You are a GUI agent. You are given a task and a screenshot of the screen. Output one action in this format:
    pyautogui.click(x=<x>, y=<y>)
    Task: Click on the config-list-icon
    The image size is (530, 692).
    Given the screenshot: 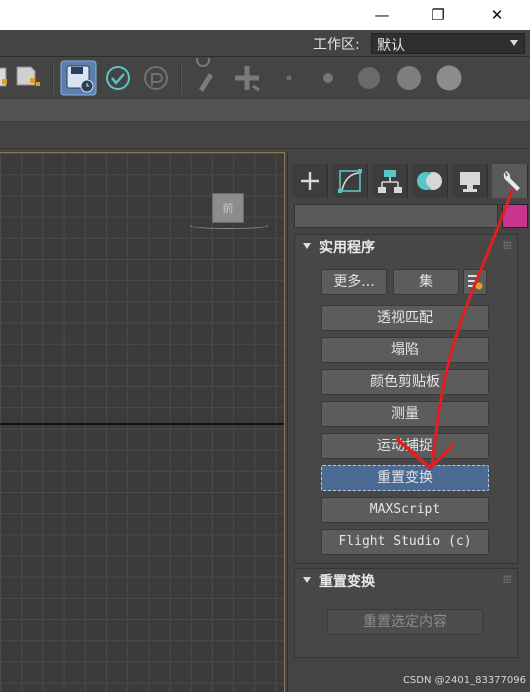 What is the action you would take?
    pyautogui.click(x=475, y=282)
    